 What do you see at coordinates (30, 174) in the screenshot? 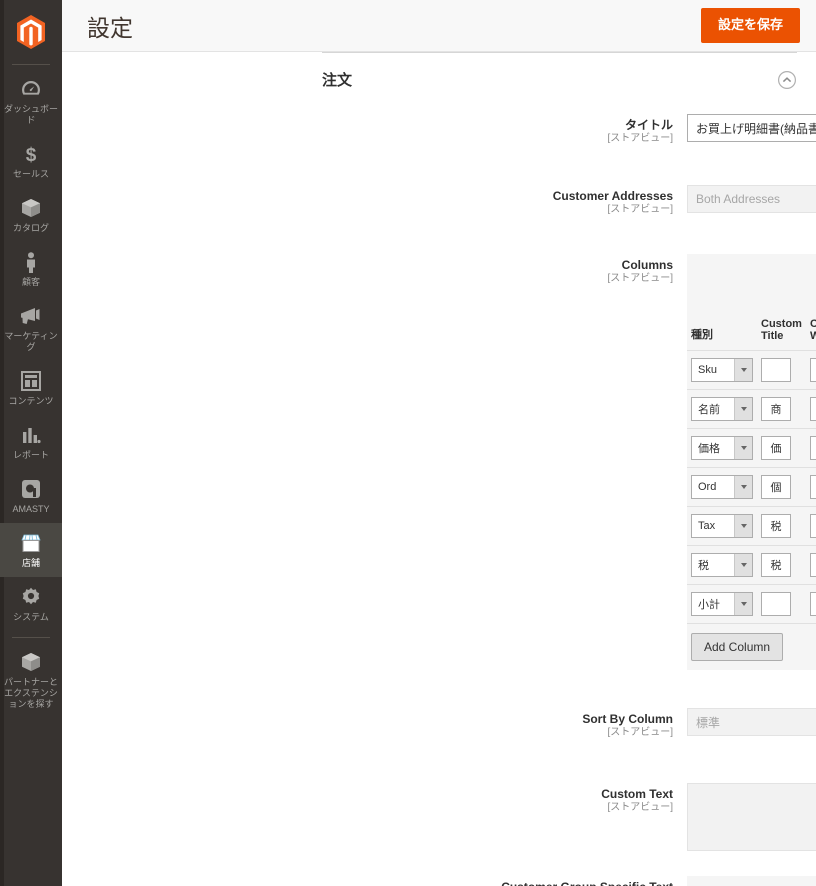
I see `sidebar-item-label: セールス` at bounding box center [30, 174].